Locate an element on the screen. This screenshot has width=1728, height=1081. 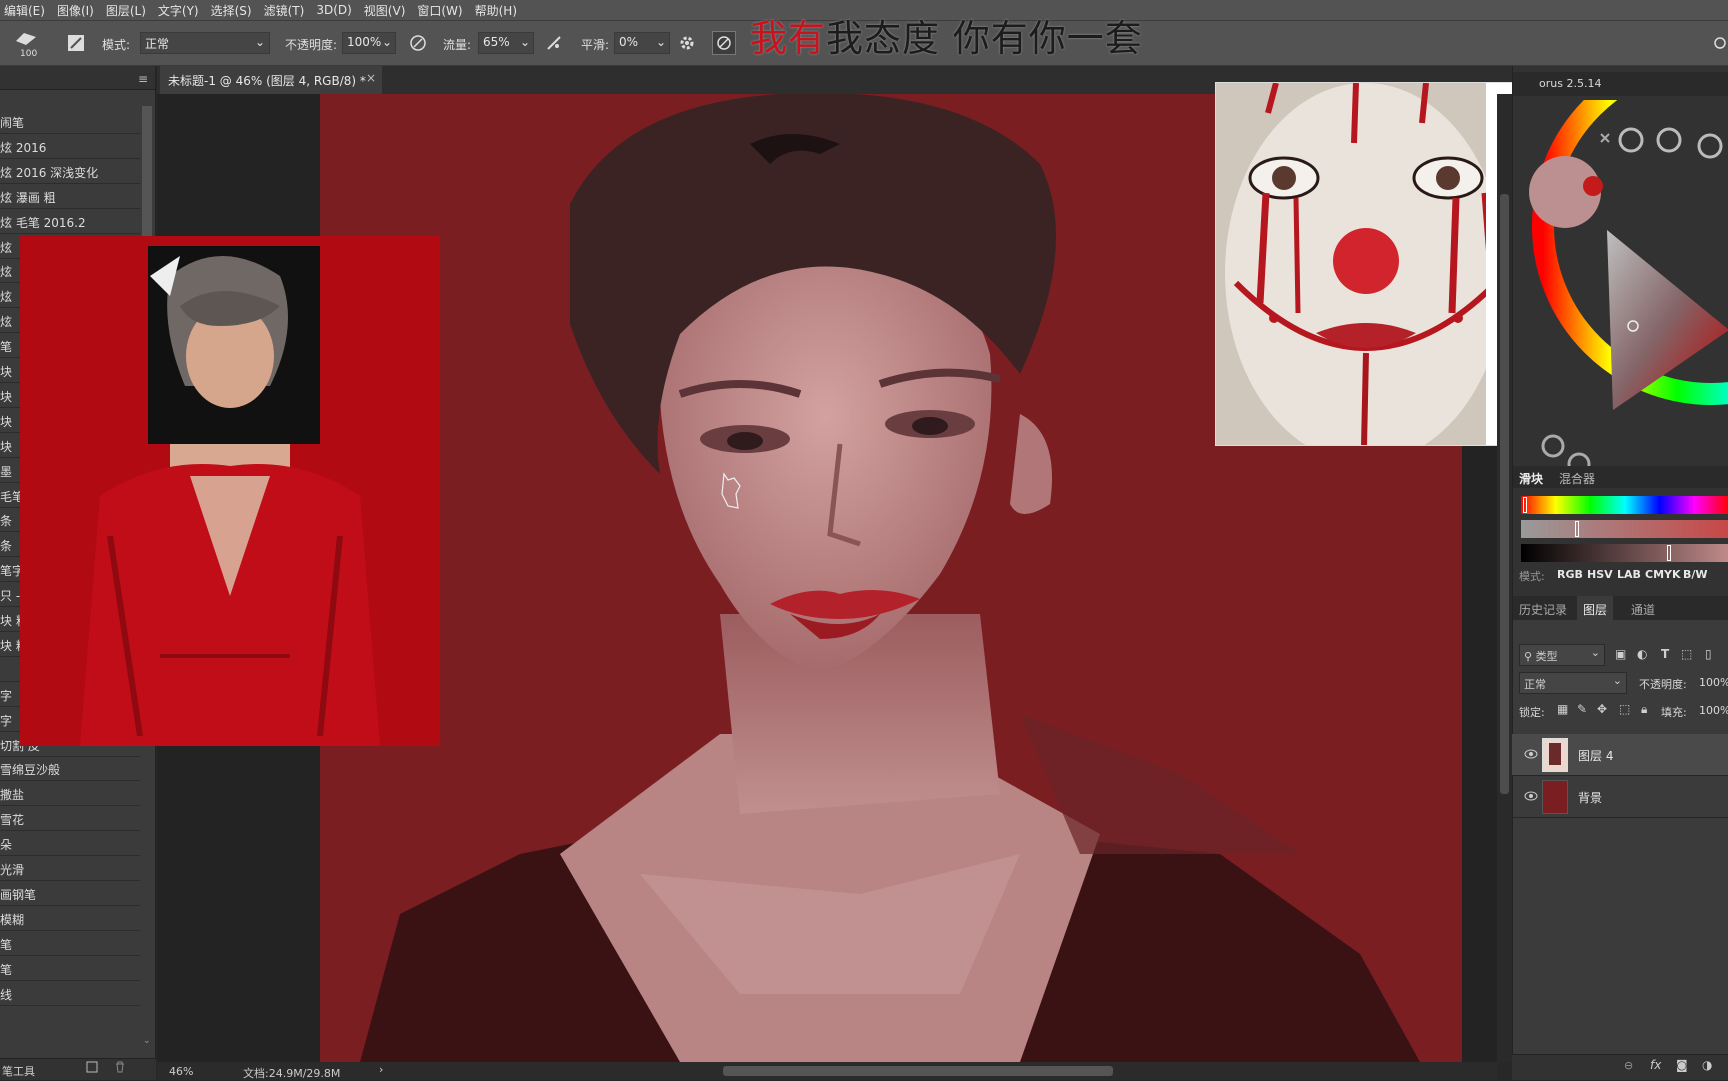
layers-footer: ⊖ fx ◙ ◑ is located at coordinates (1620, 1067).